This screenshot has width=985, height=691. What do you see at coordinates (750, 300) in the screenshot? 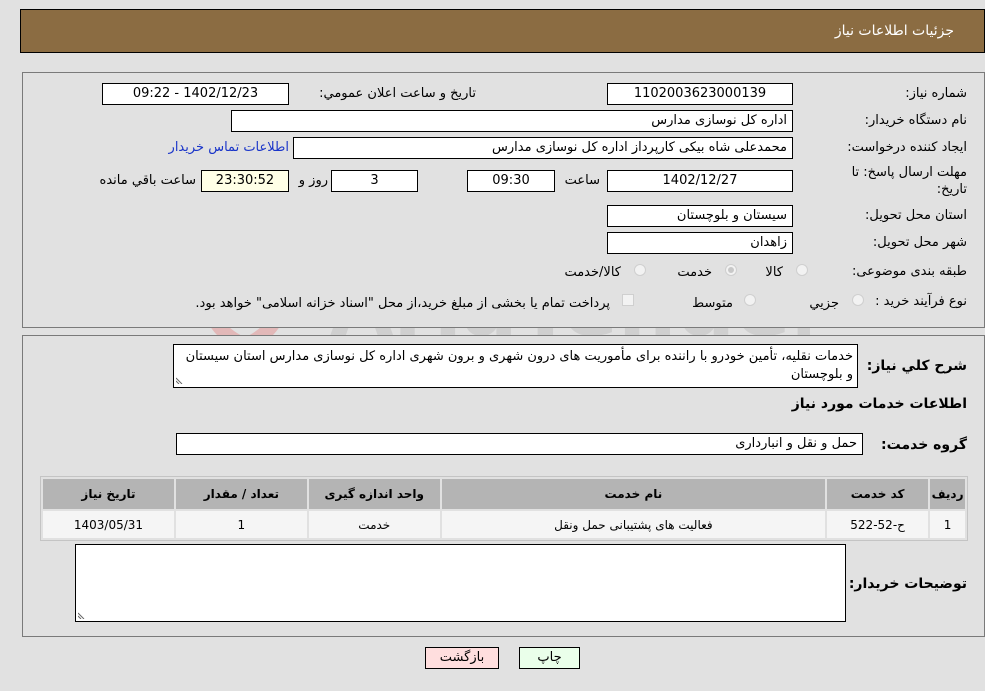
I see `purchase-radio-medium` at bounding box center [750, 300].